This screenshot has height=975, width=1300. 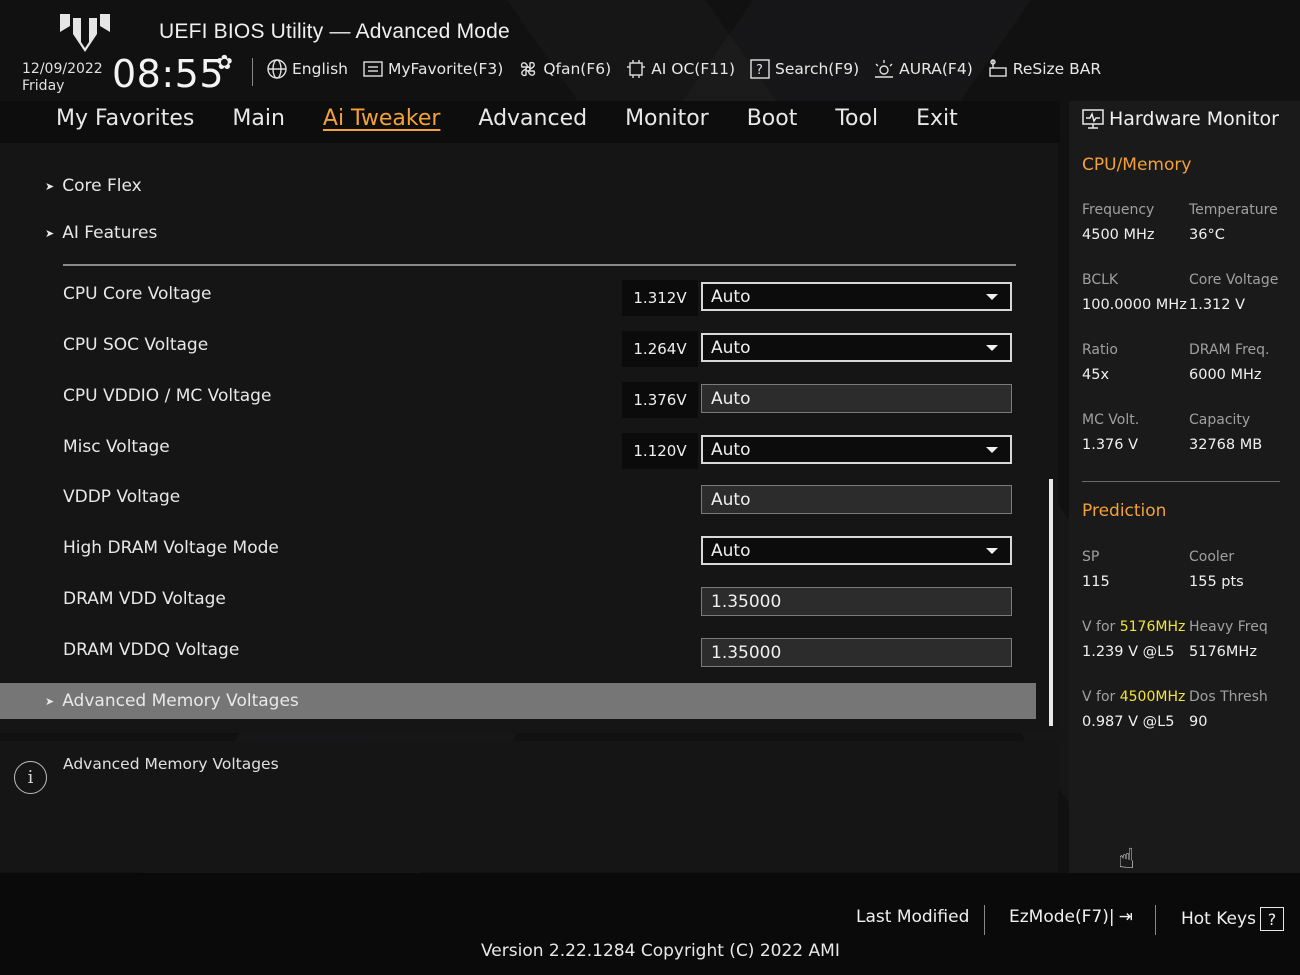 I want to click on ratio-label: Ratio, so click(x=1100, y=350).